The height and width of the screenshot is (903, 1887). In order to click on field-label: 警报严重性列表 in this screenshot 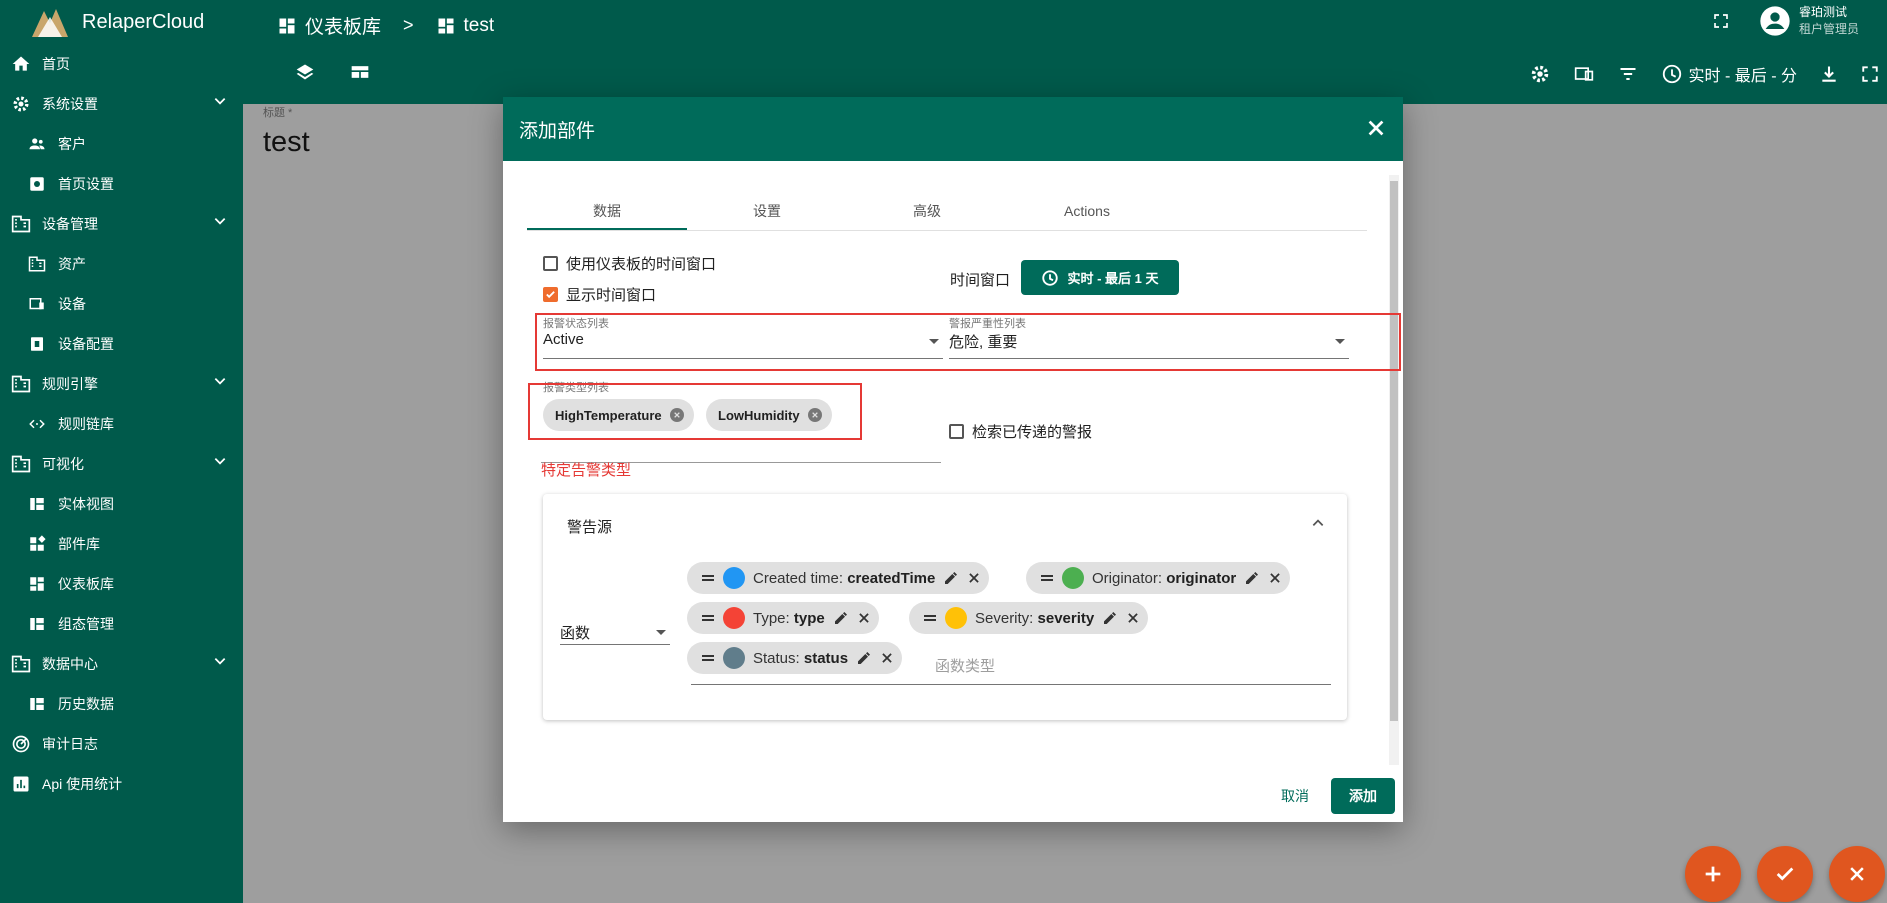, I will do `click(987, 324)`.